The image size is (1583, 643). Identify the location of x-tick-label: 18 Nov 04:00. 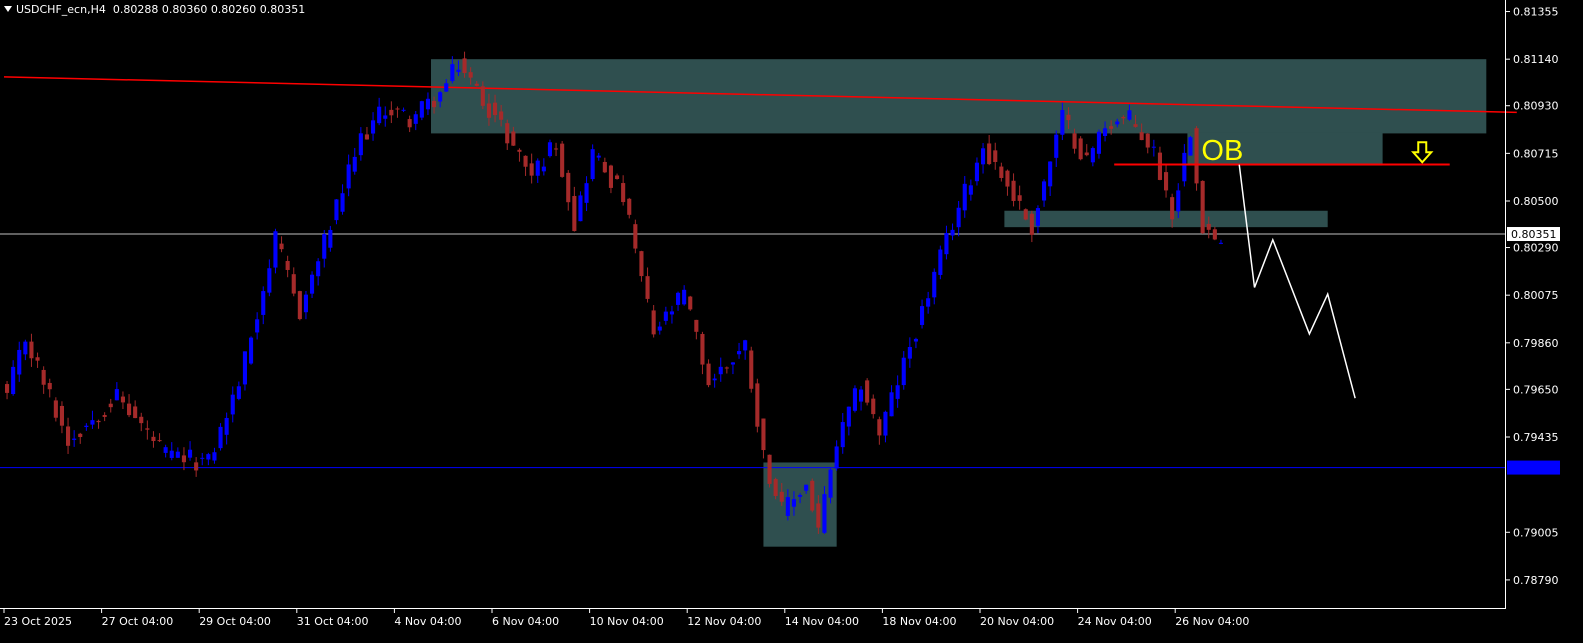
(919, 621).